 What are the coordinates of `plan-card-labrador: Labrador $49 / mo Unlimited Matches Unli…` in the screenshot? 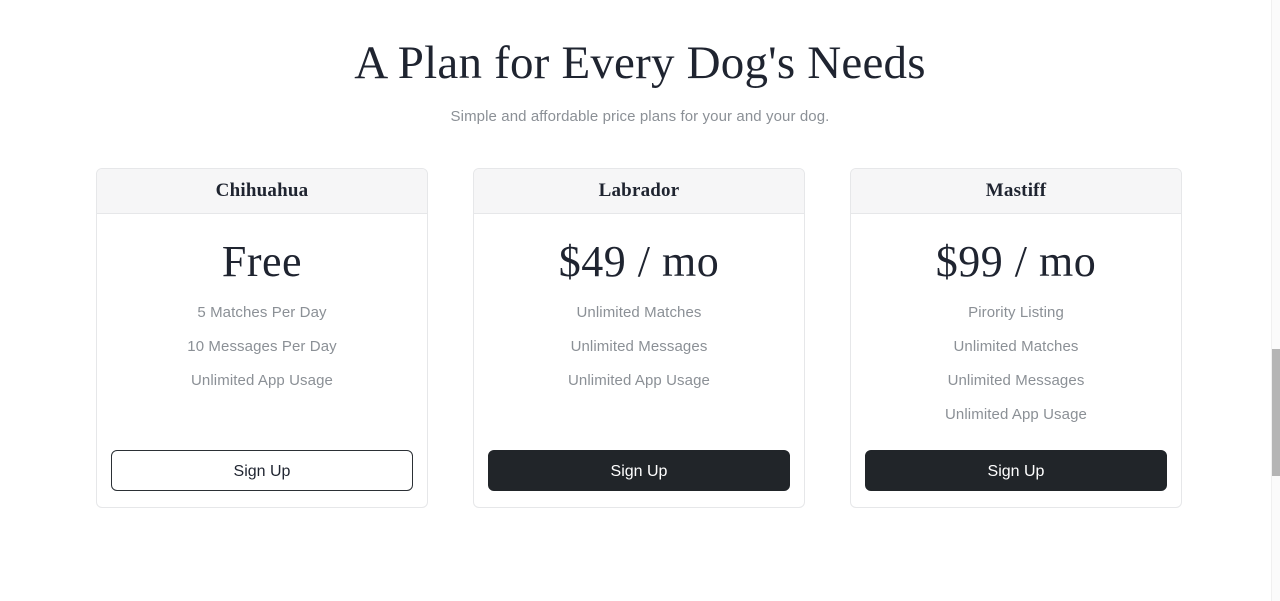 It's located at (639, 338).